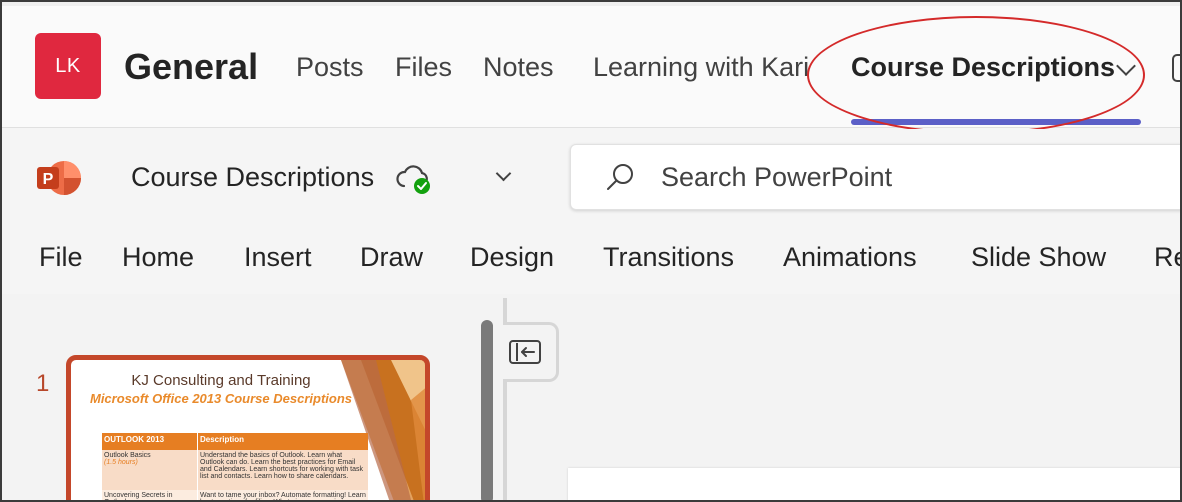  Describe the element at coordinates (221, 380) in the screenshot. I see `slide-title: KJ Consulting and Training` at that location.